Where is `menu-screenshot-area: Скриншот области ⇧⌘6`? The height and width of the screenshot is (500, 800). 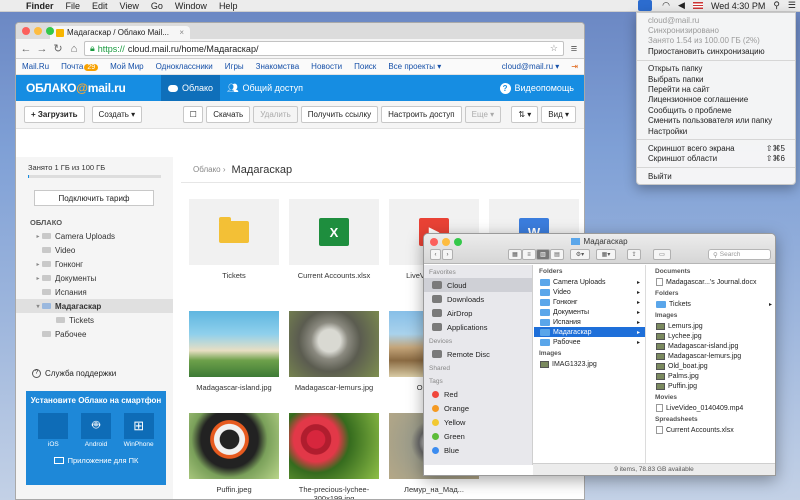 menu-screenshot-area: Скриншот области ⇧⌘6 is located at coordinates (716, 159).